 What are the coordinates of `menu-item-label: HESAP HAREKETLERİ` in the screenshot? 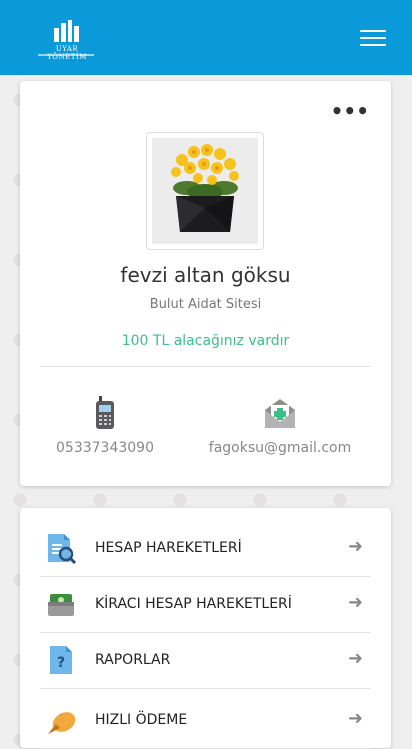 It's located at (168, 548).